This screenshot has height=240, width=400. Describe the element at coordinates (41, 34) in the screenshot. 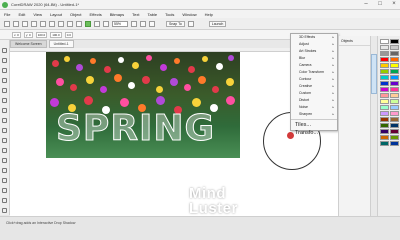

I see `width-field: 100.0` at that location.